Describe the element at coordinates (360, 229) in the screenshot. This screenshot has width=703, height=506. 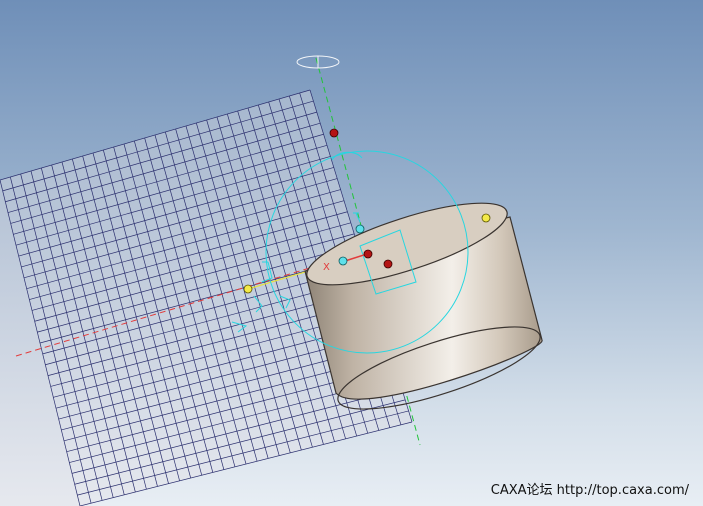
I see `handle-dot-cyan-upper` at that location.